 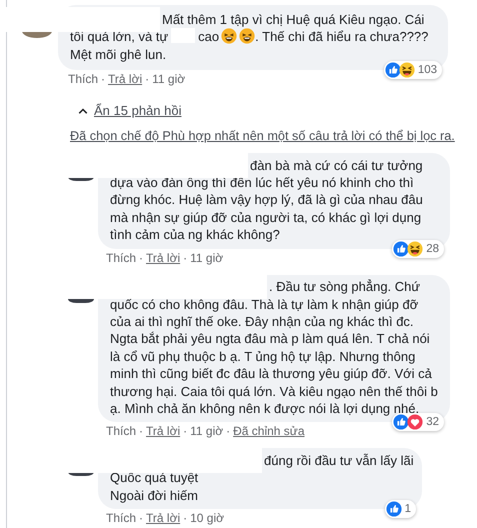 What do you see at coordinates (341, 36) in the screenshot?
I see `comment-text: . Thế chi đã hiểu ra chưa????` at bounding box center [341, 36].